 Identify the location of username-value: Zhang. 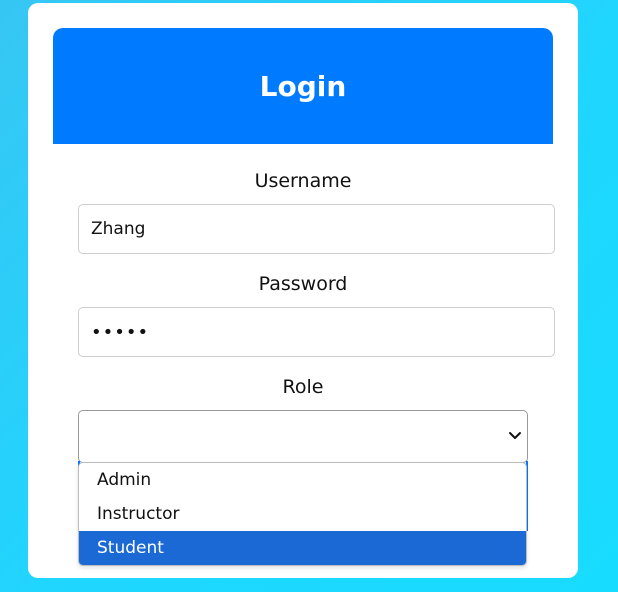
(118, 229).